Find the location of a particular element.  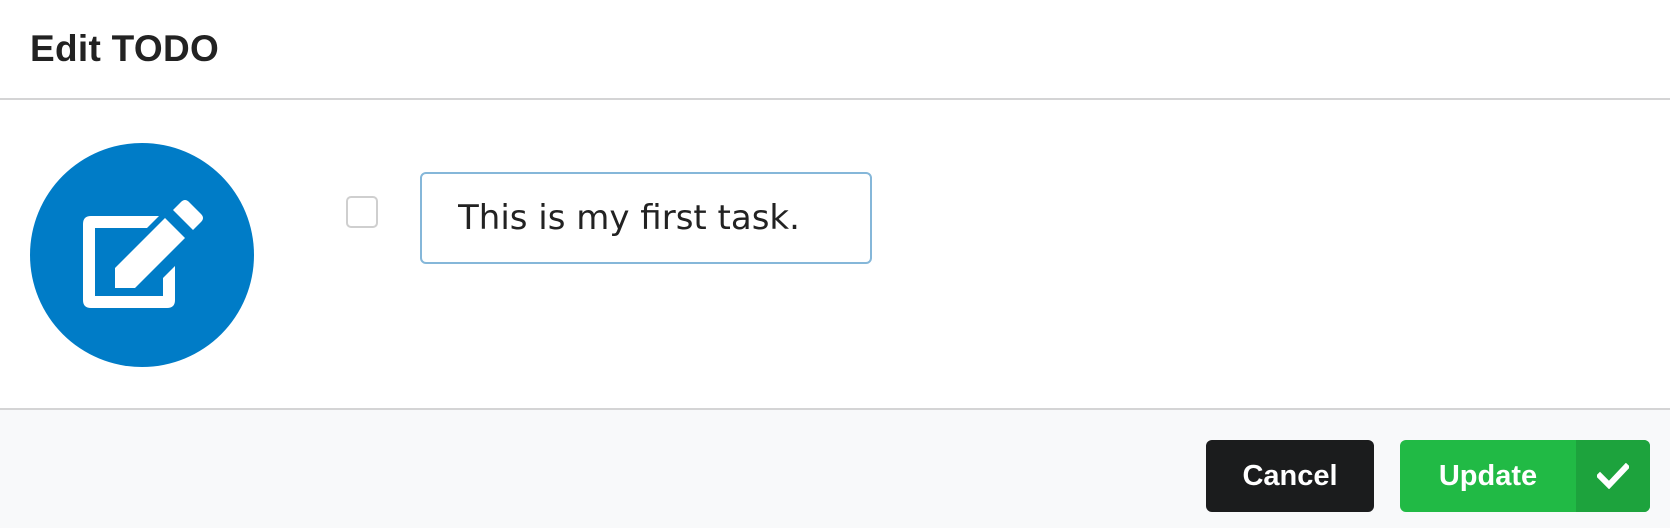

update-button-label: Update is located at coordinates (1488, 475).